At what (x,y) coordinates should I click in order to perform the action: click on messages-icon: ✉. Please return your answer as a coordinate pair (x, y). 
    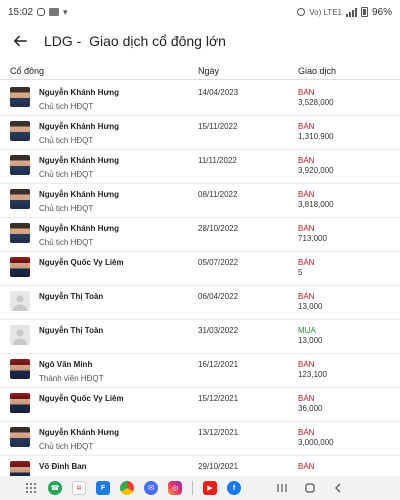
    Looking at the image, I should click on (151, 488).